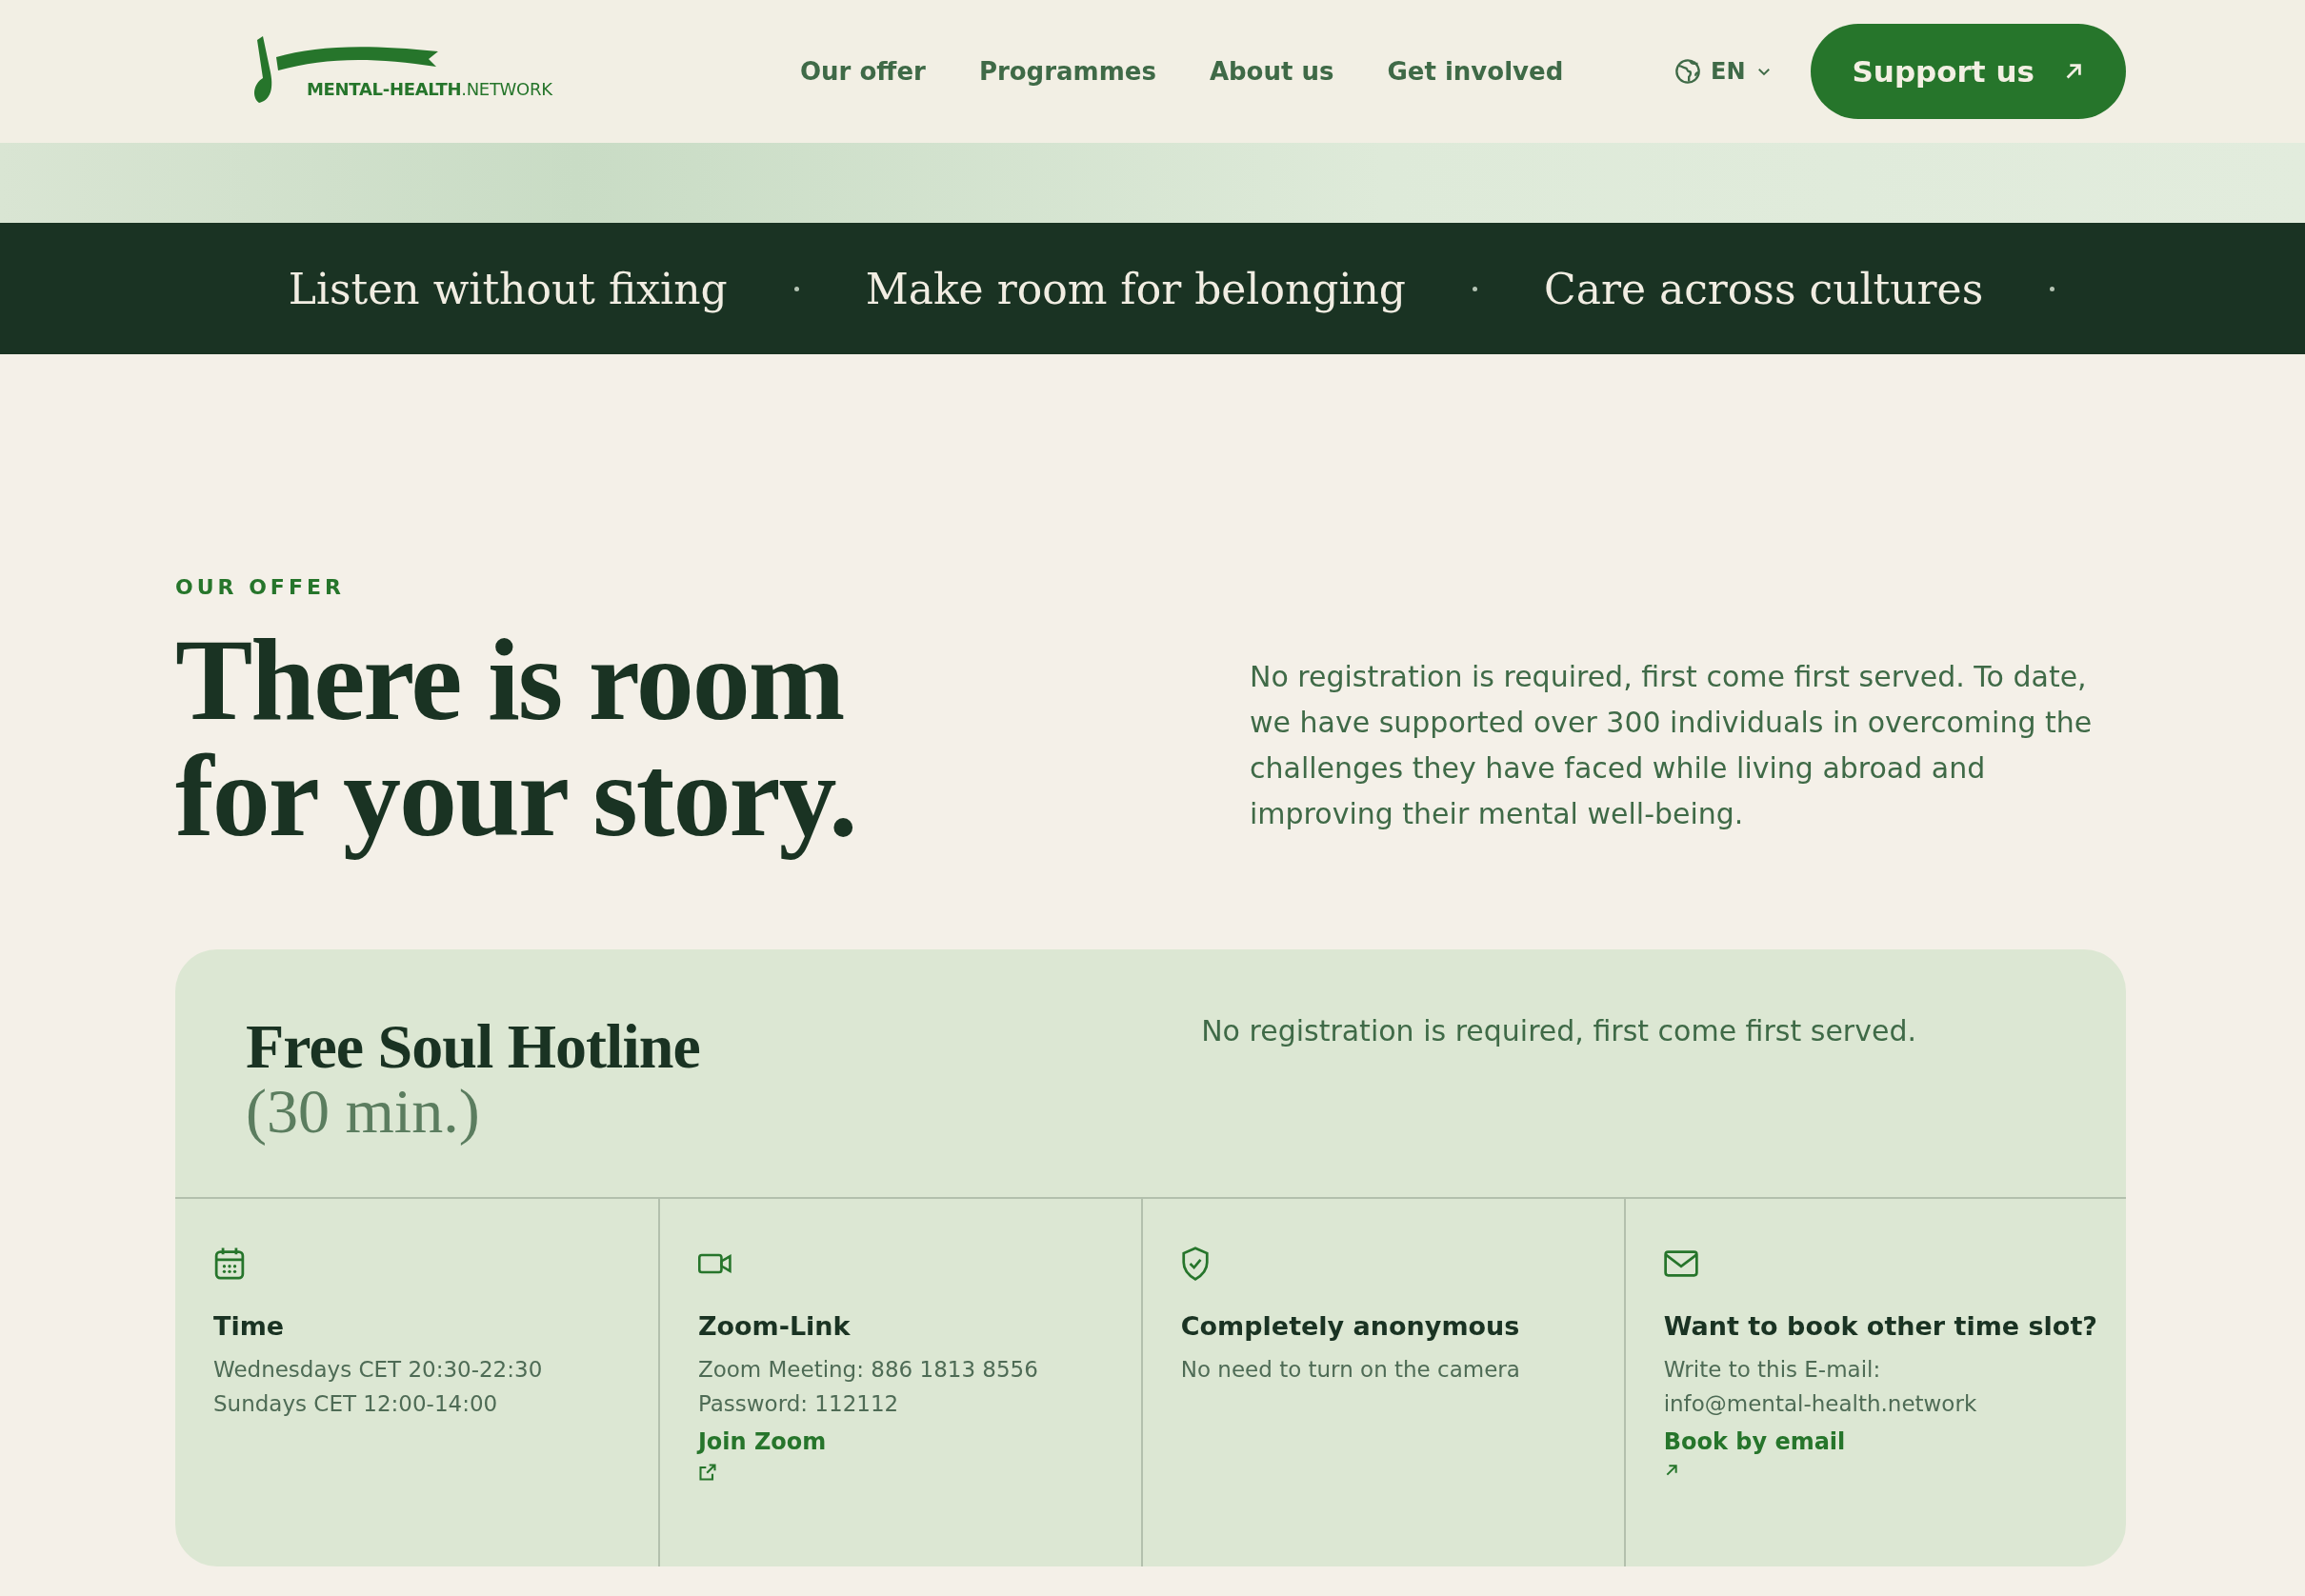 Image resolution: width=2305 pixels, height=1596 pixels. I want to click on nav-link: Our offer, so click(863, 71).